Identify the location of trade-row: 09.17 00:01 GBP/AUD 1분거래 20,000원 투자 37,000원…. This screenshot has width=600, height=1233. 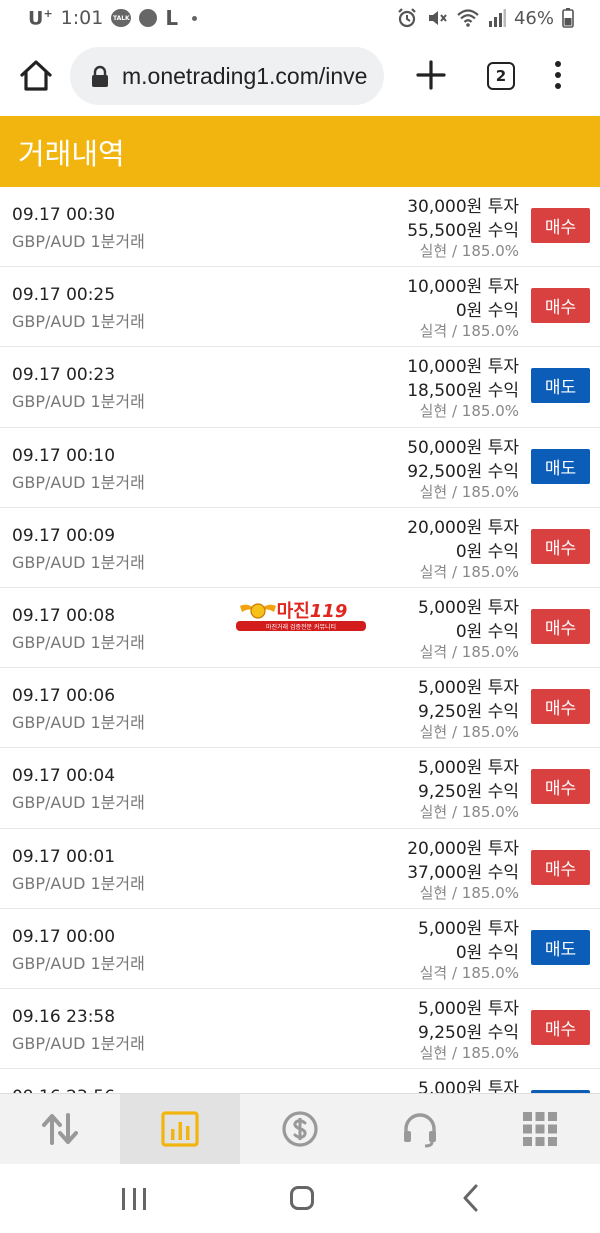
(300, 869).